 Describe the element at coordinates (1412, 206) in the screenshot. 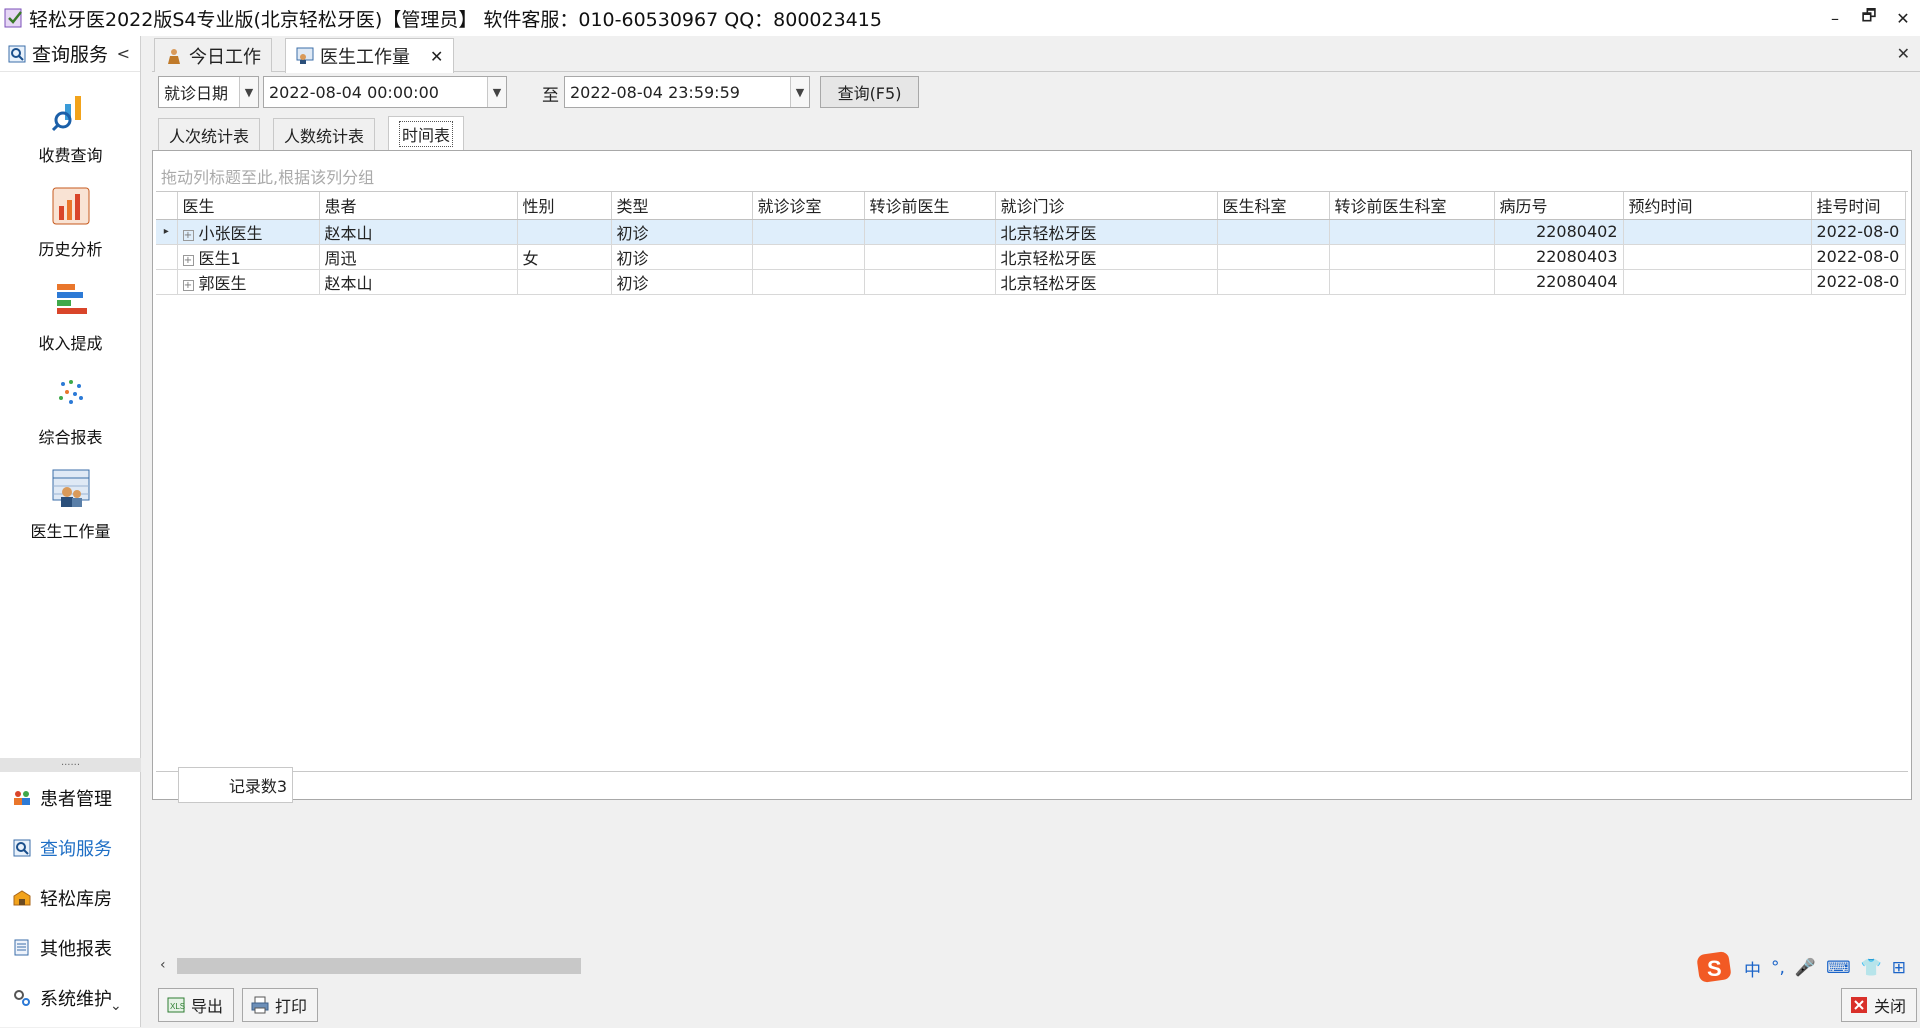

I see `column-header: 转诊前医生科室` at that location.